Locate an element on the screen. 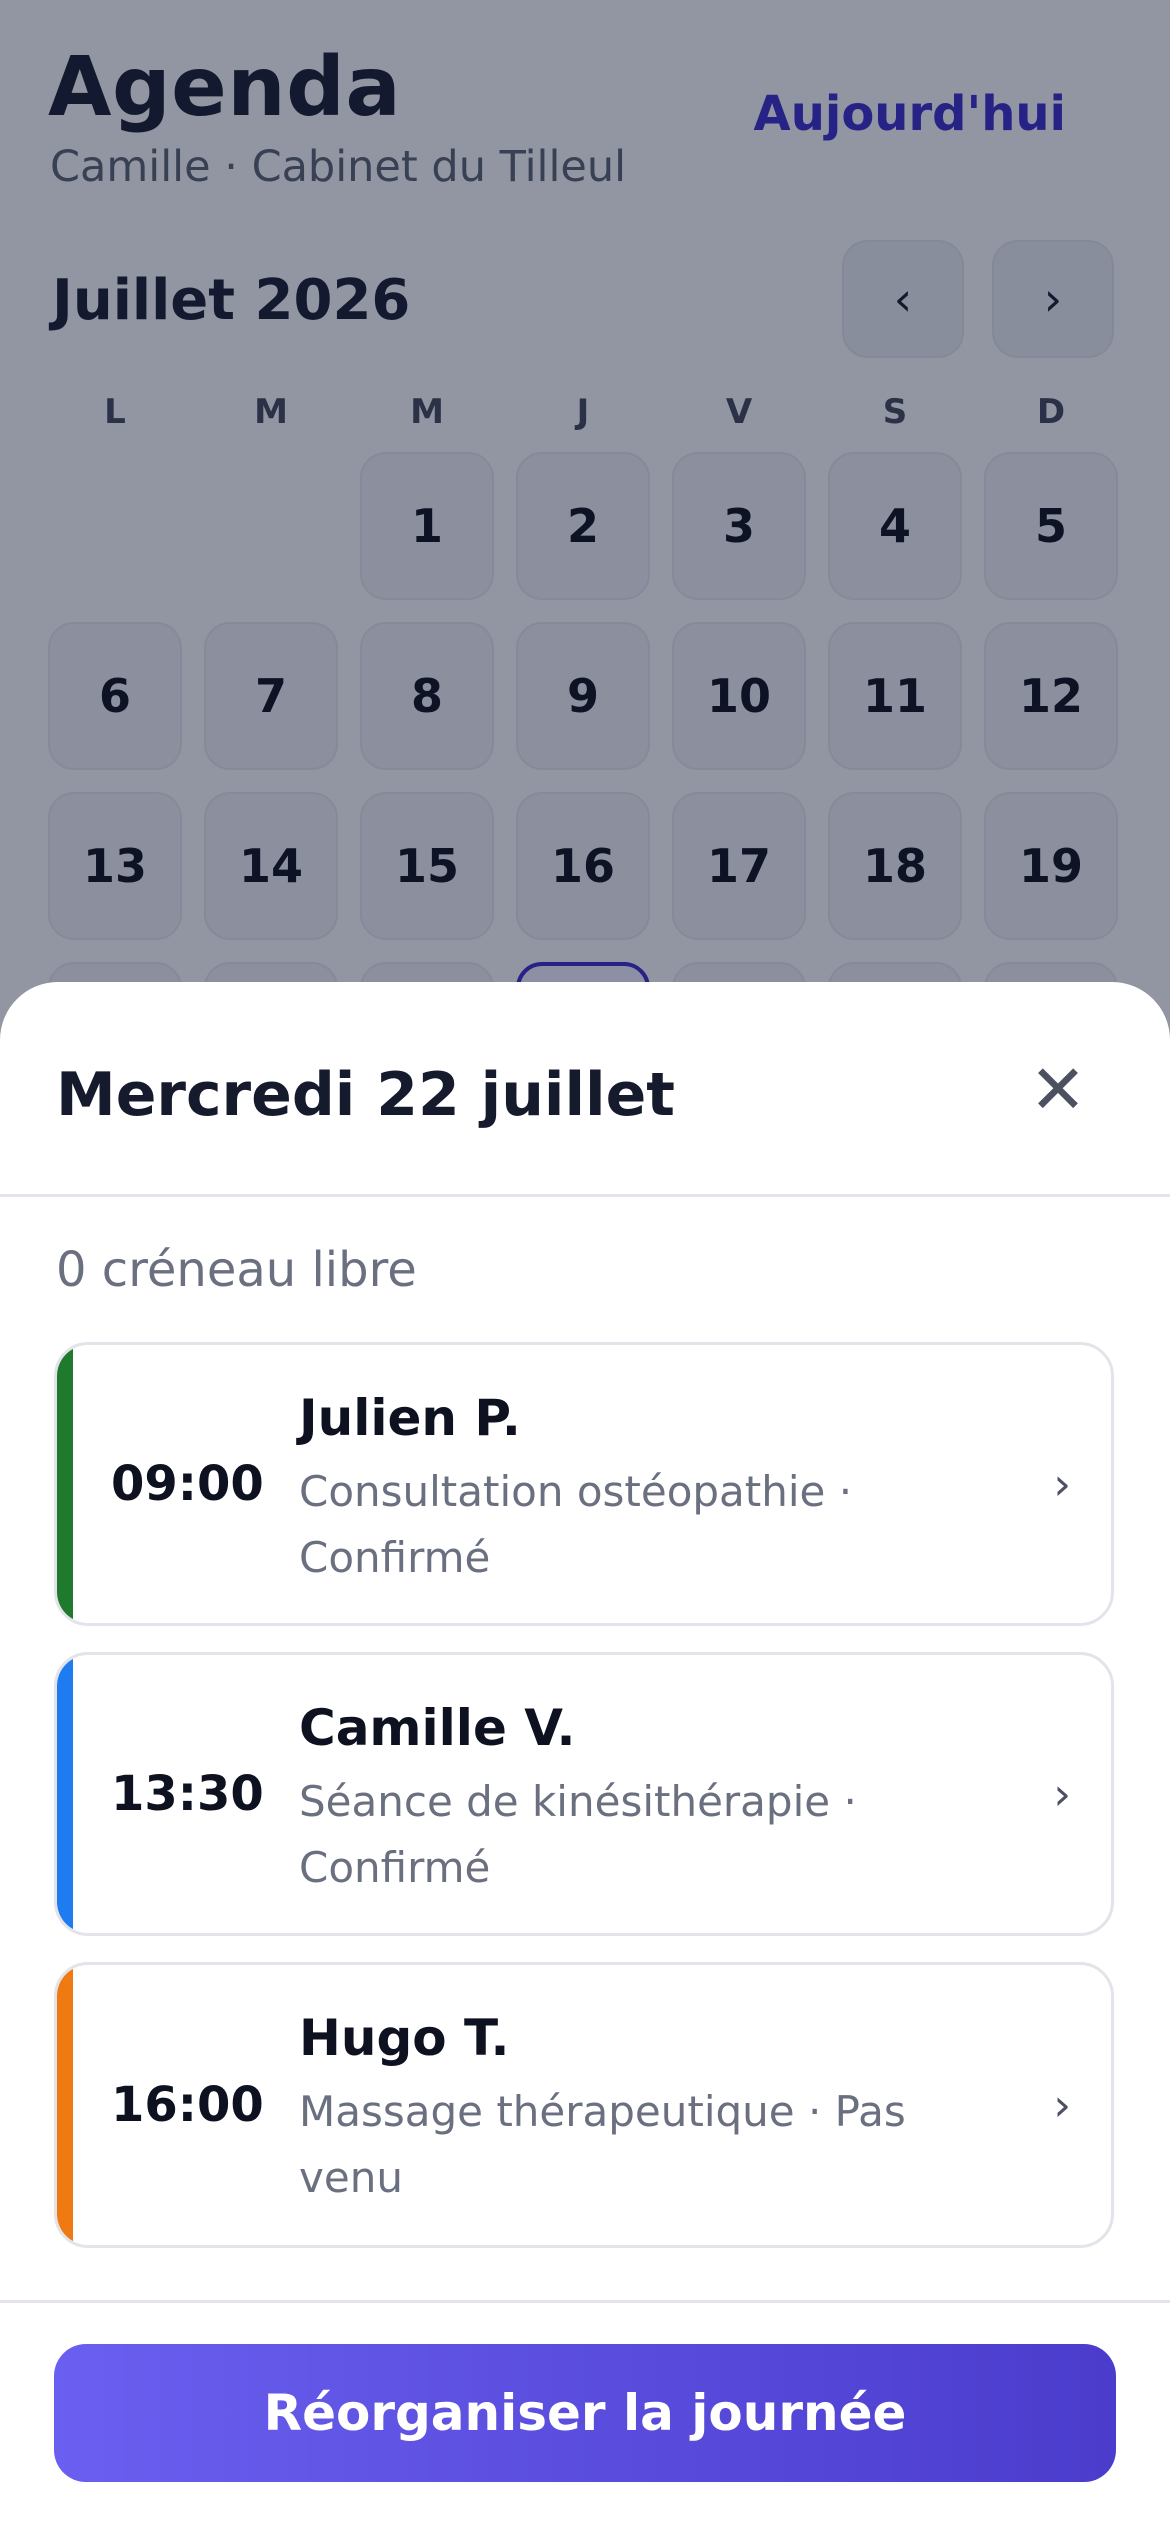 This screenshot has height=2532, width=1170. appointment-time: 16:00 is located at coordinates (187, 2105).